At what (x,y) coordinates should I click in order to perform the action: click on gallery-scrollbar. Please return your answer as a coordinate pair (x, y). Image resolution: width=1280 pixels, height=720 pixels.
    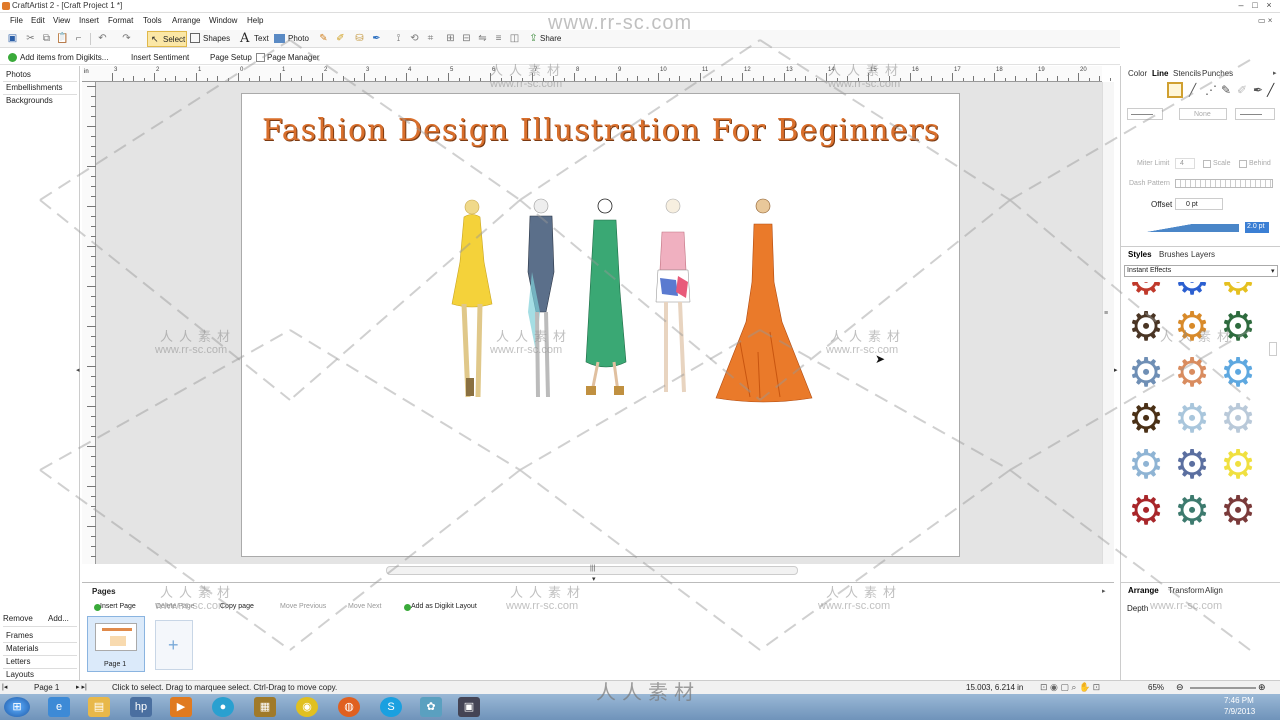
    Looking at the image, I should click on (1273, 349).